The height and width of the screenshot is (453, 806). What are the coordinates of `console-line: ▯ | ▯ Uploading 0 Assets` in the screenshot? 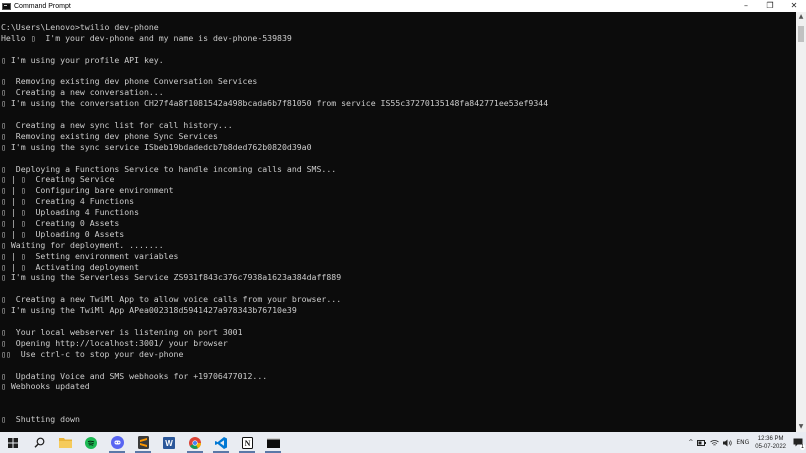 It's located at (63, 233).